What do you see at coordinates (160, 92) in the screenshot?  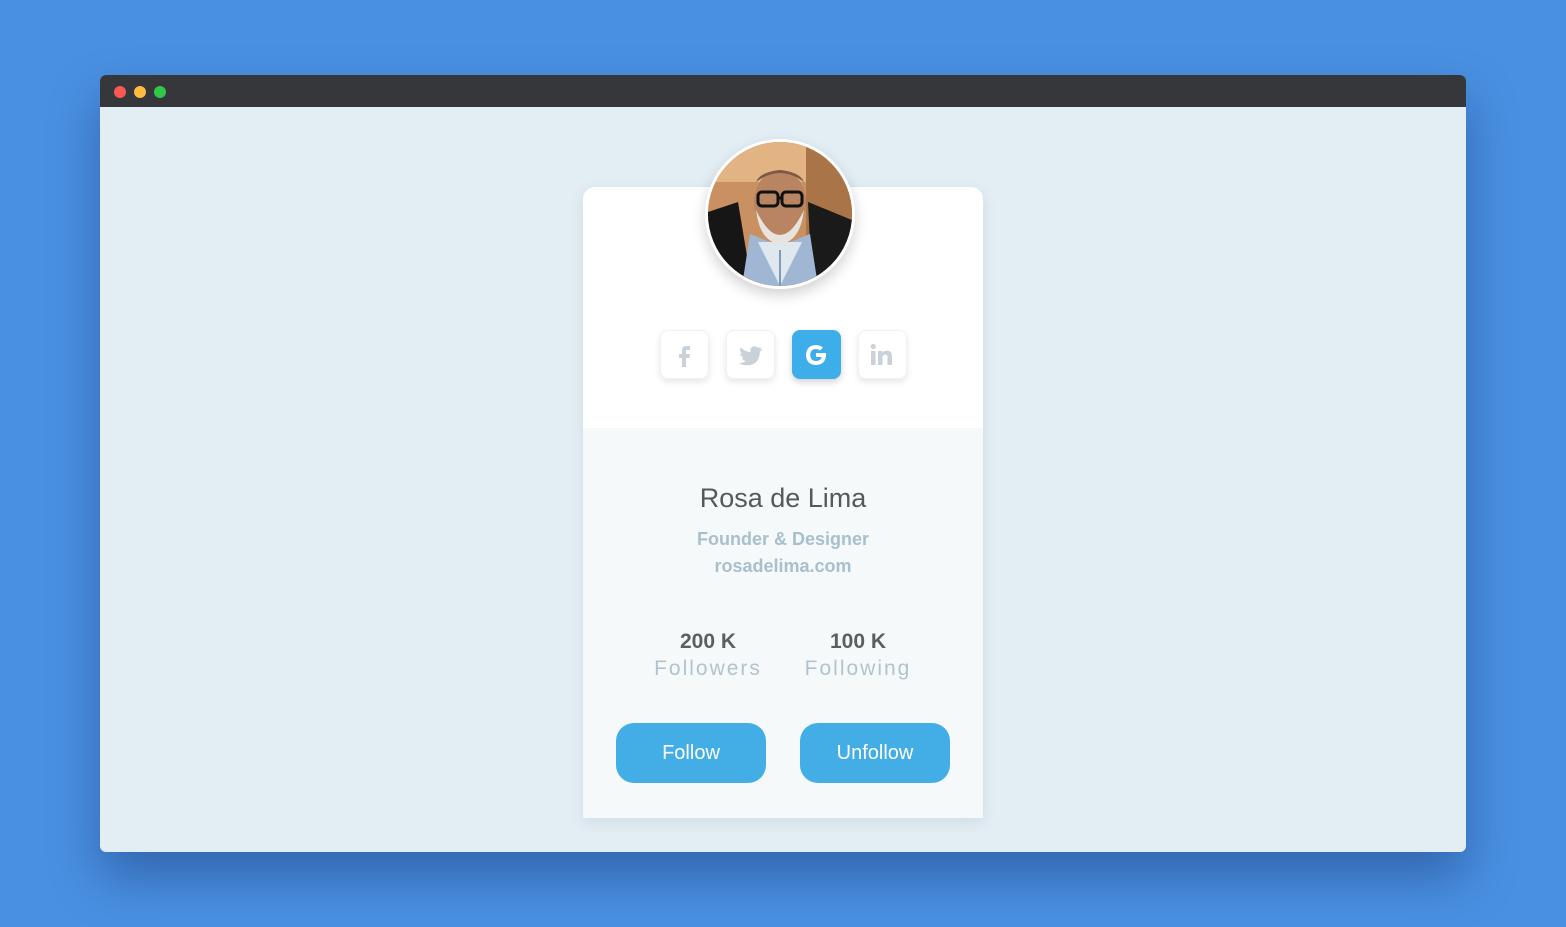 I see `maximize-window-button` at bounding box center [160, 92].